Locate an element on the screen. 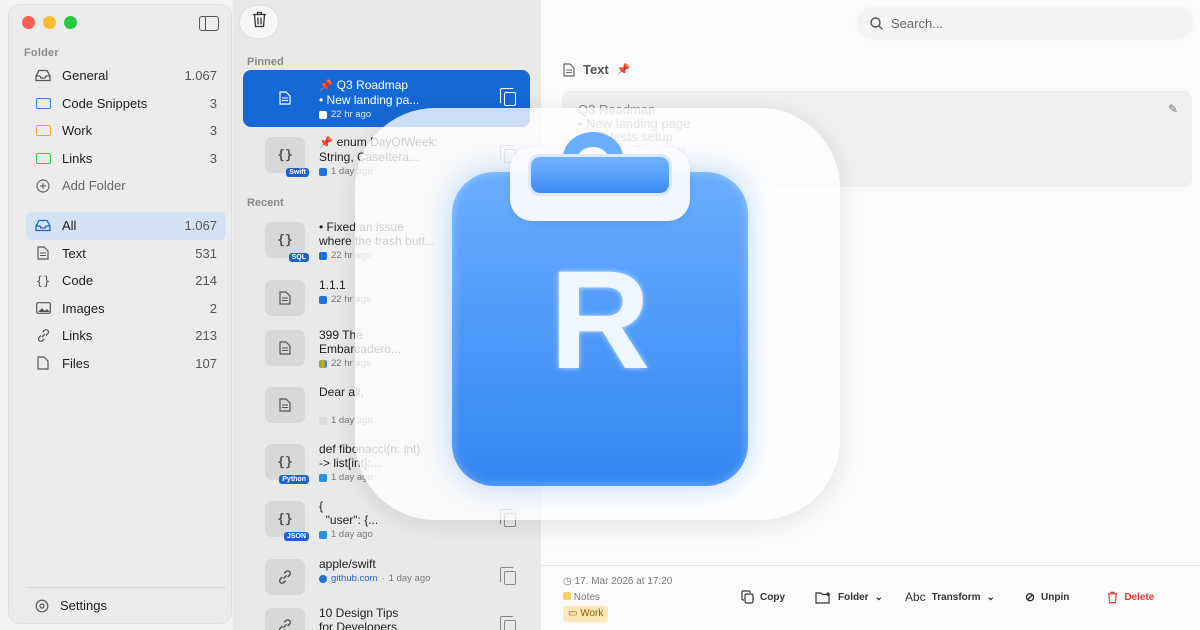  image-icon is located at coordinates (43, 308).